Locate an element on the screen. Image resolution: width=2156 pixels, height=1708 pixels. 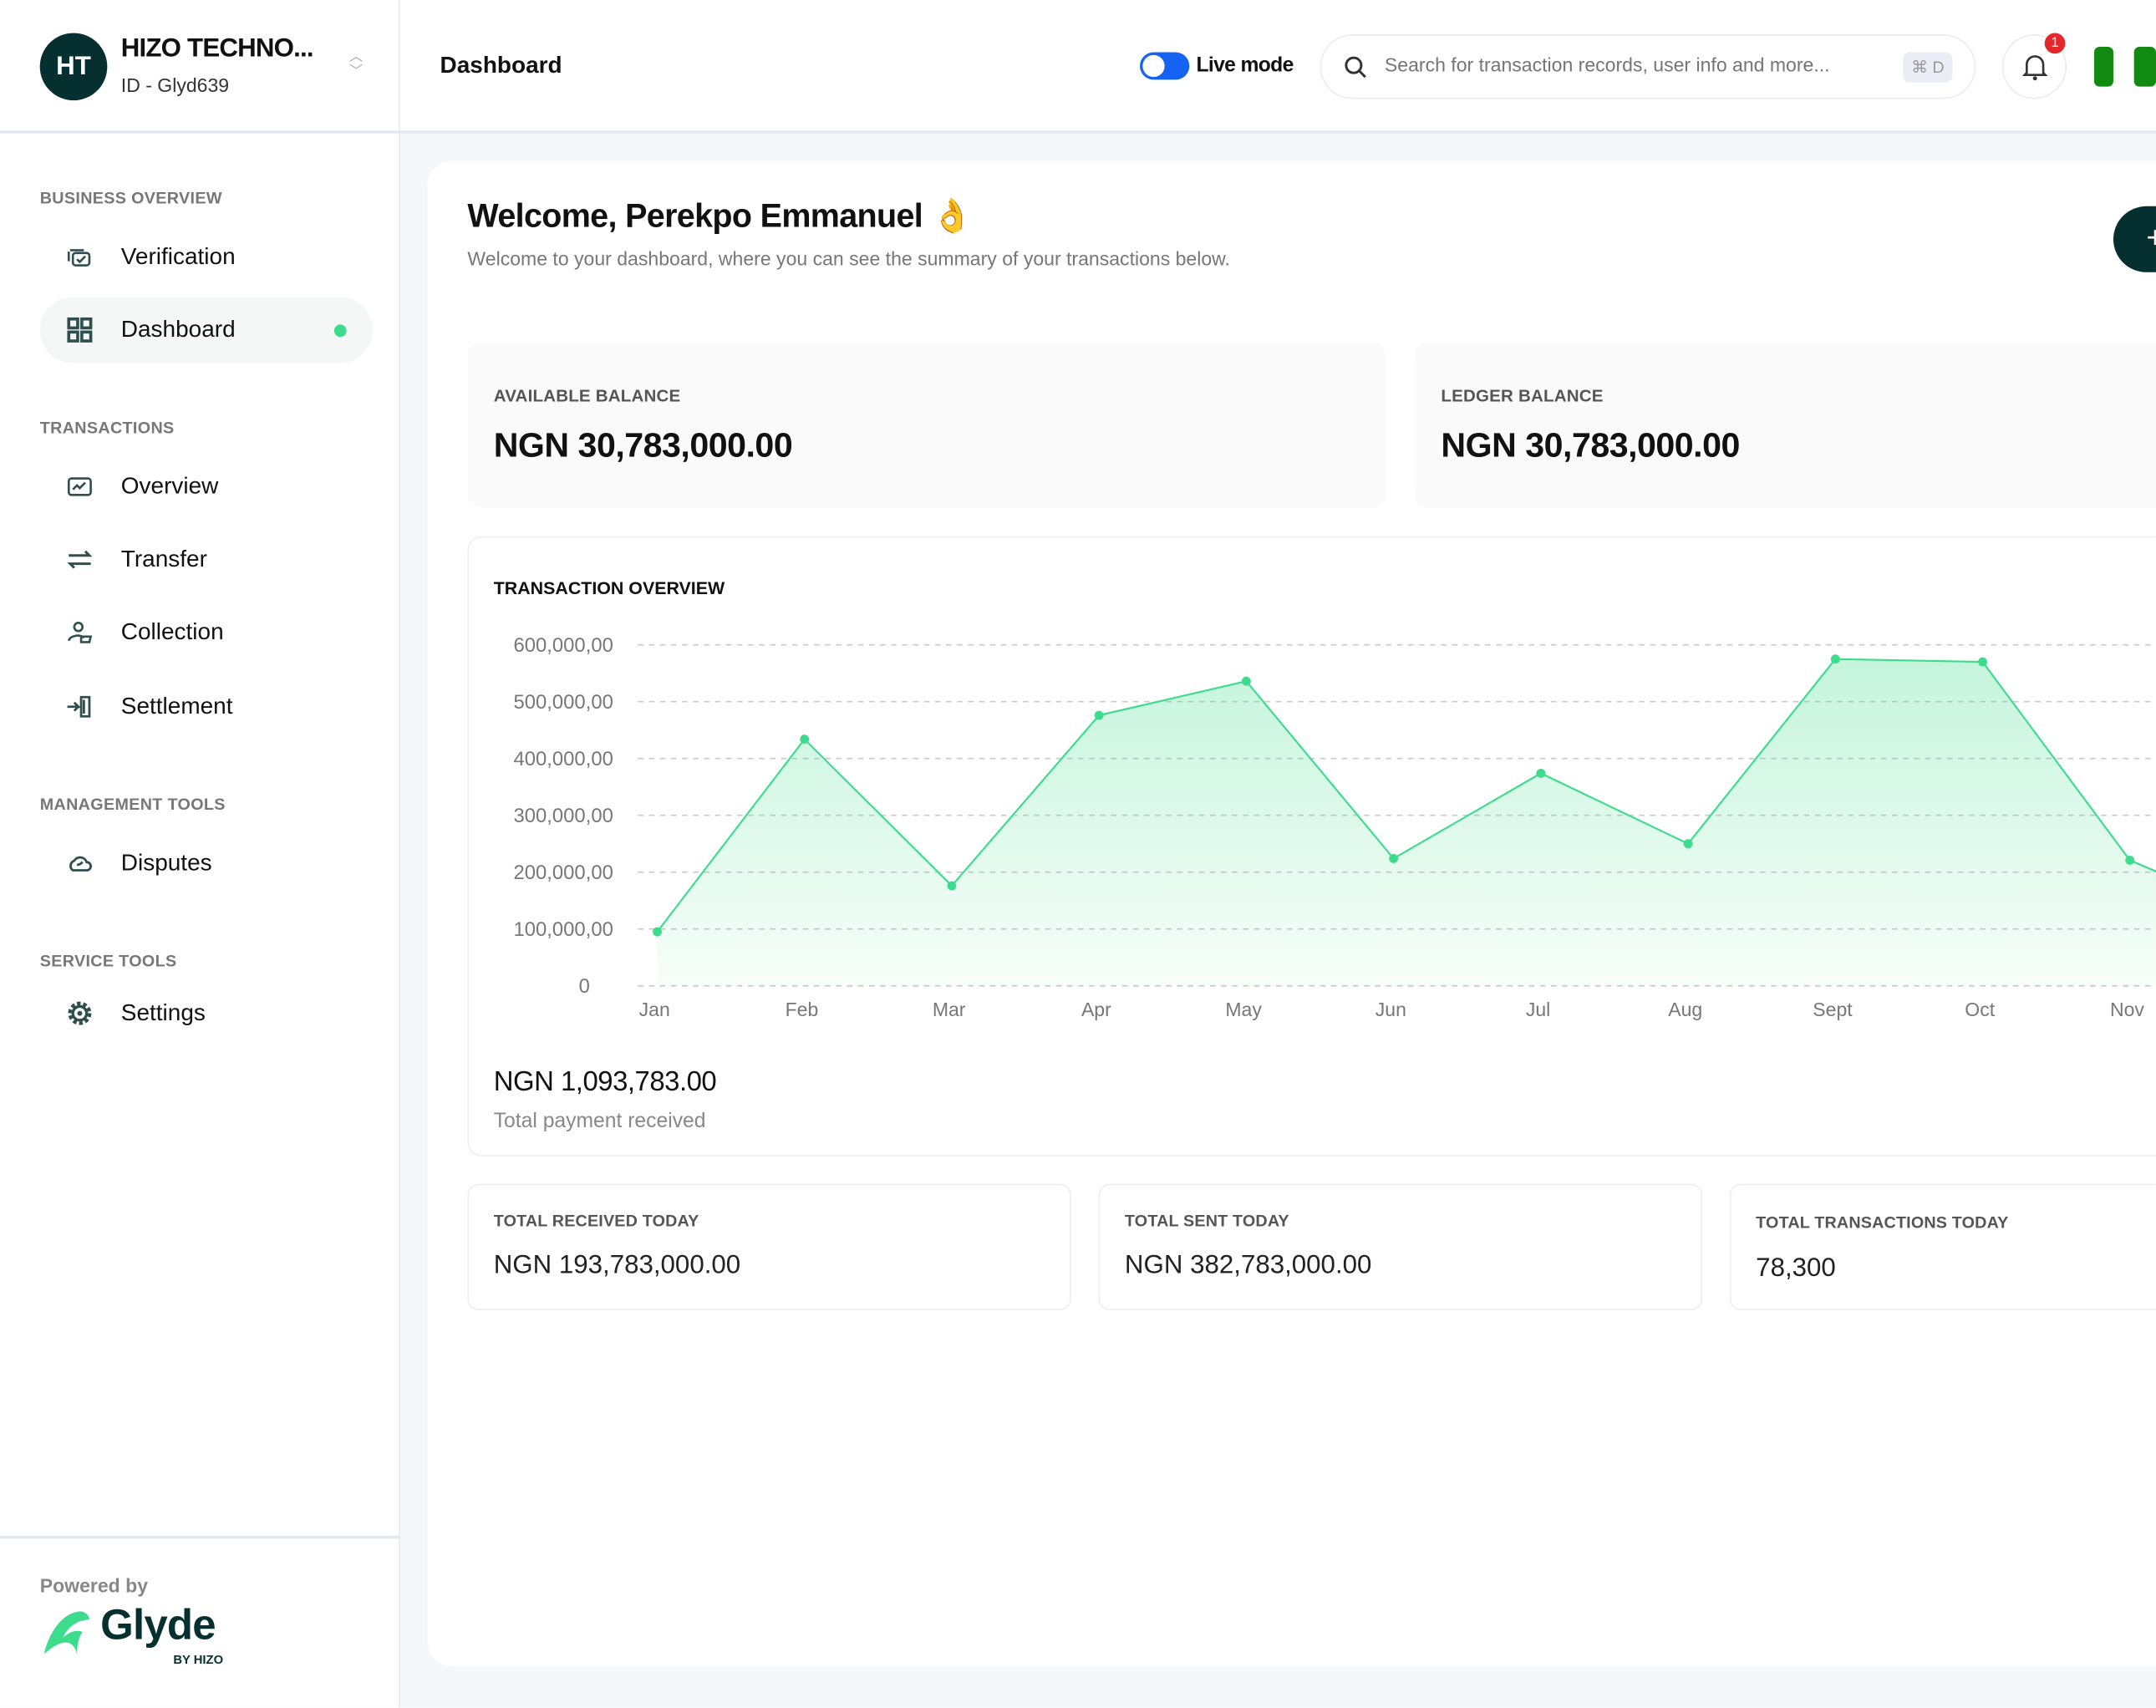
y-tick-label: 100,000,00 is located at coordinates (563, 929).